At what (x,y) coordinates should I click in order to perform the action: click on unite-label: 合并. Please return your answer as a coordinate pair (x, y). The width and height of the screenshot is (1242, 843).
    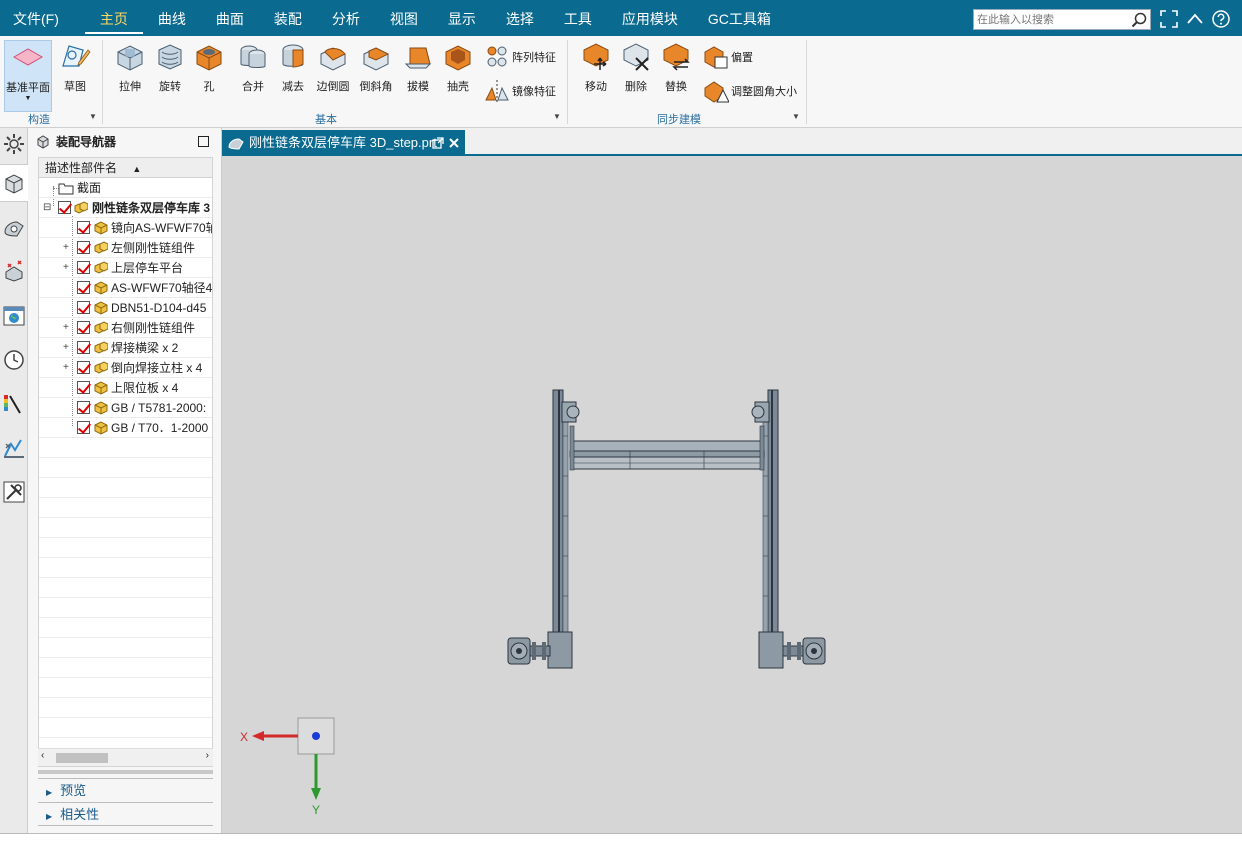
    Looking at the image, I should click on (253, 87).